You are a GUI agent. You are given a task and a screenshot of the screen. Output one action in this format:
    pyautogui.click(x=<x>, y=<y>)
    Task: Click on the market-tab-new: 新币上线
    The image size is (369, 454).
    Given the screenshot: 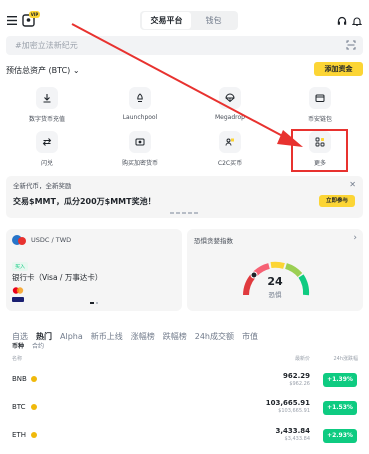 What is the action you would take?
    pyautogui.click(x=107, y=336)
    